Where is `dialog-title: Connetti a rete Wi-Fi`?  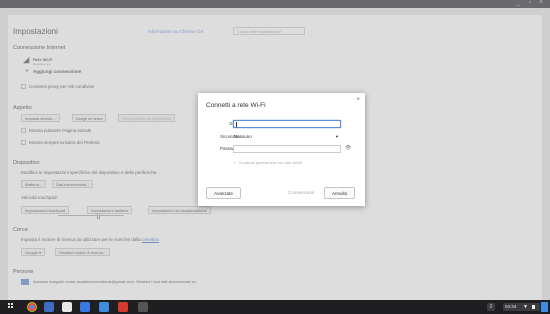 dialog-title: Connetti a rete Wi-Fi is located at coordinates (236, 105).